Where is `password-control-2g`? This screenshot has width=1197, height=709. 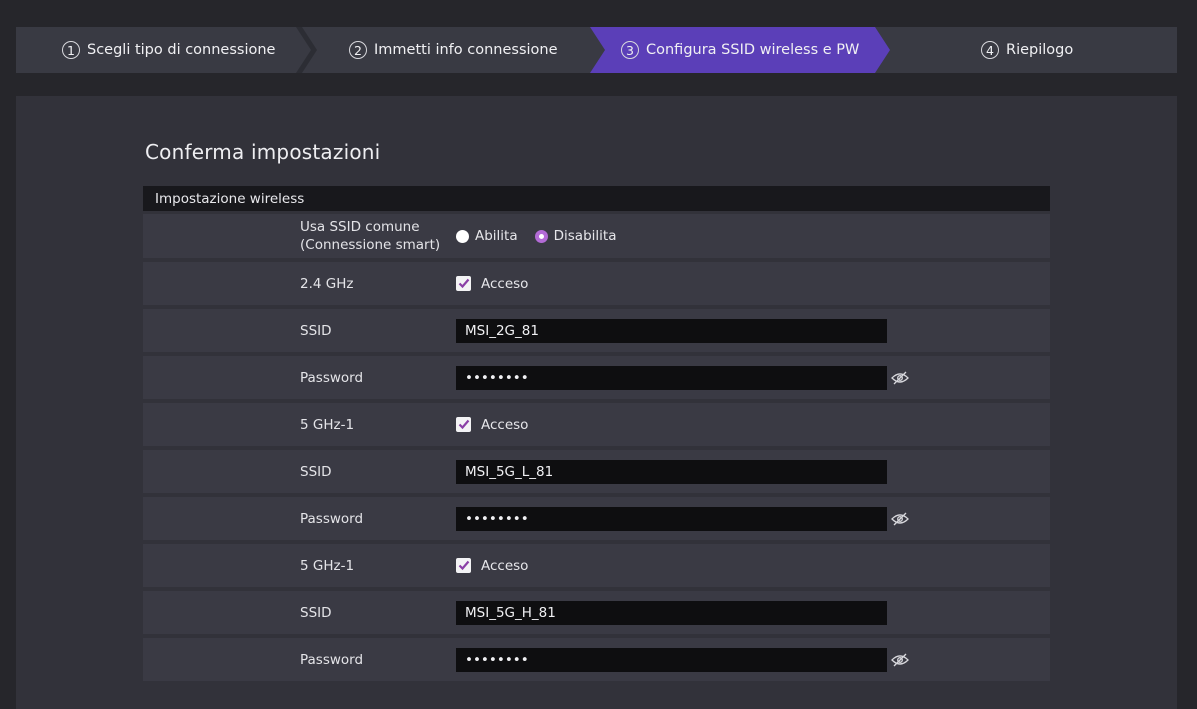
password-control-2g is located at coordinates (682, 377).